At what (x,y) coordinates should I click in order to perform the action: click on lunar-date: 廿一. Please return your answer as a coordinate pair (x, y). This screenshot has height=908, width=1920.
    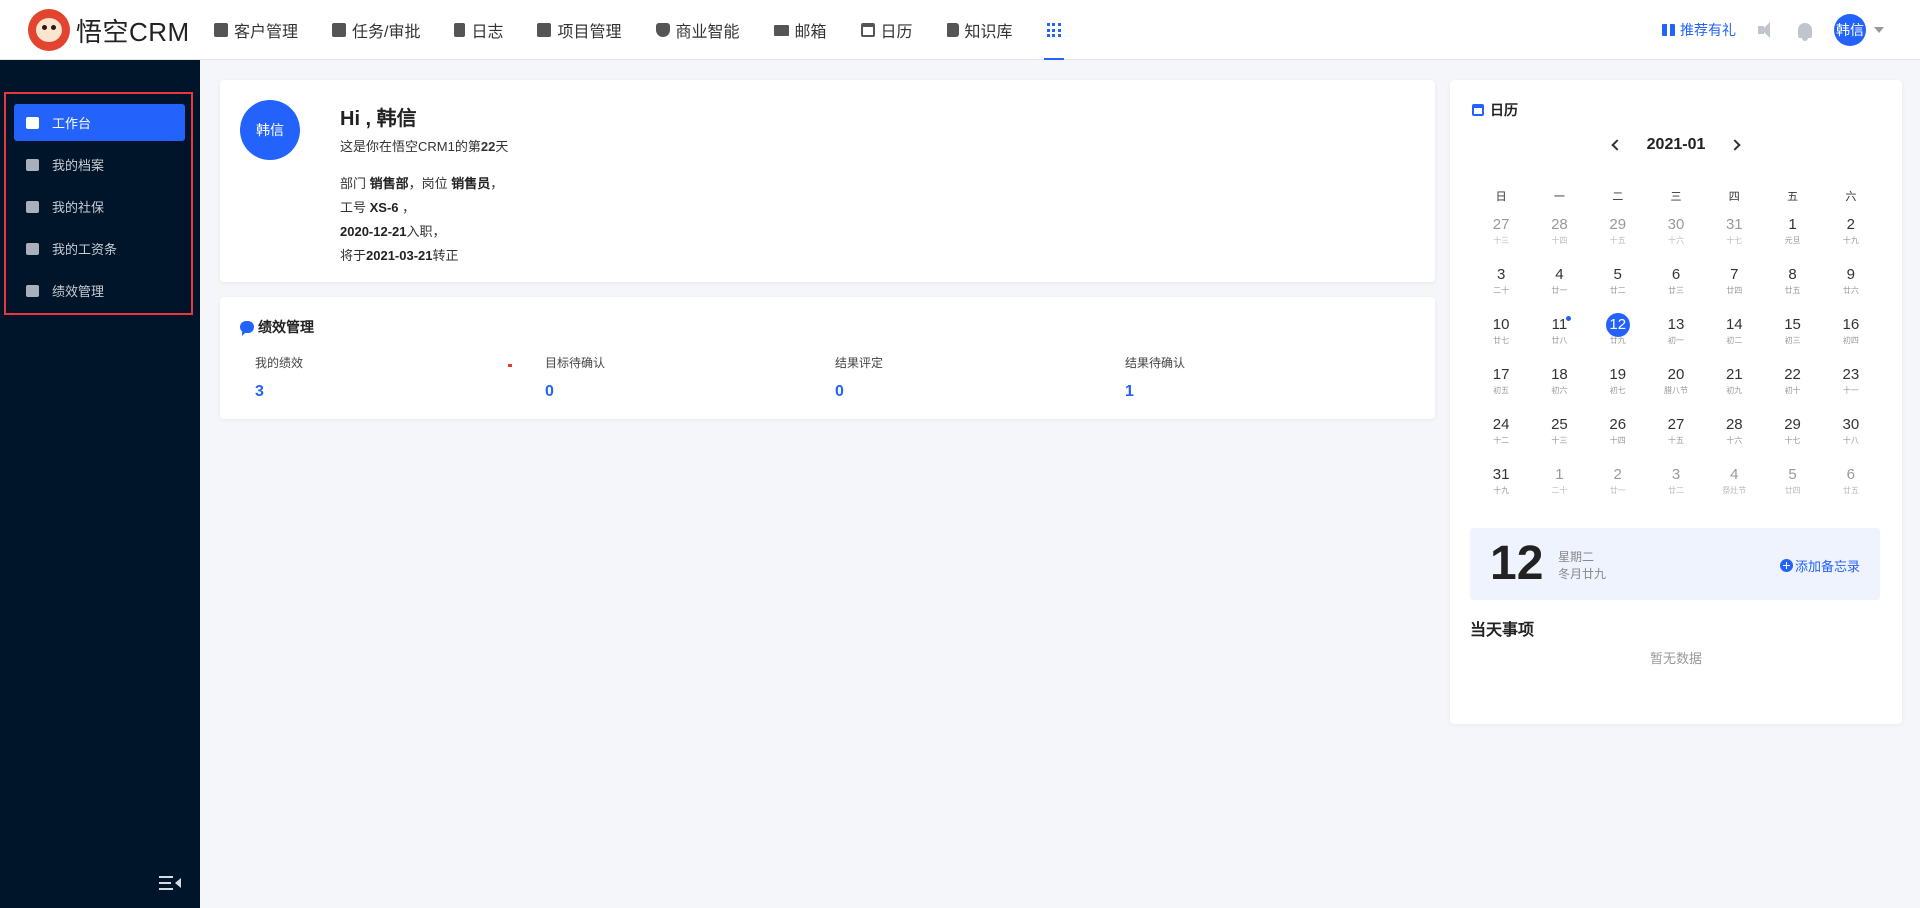
    Looking at the image, I should click on (1617, 490).